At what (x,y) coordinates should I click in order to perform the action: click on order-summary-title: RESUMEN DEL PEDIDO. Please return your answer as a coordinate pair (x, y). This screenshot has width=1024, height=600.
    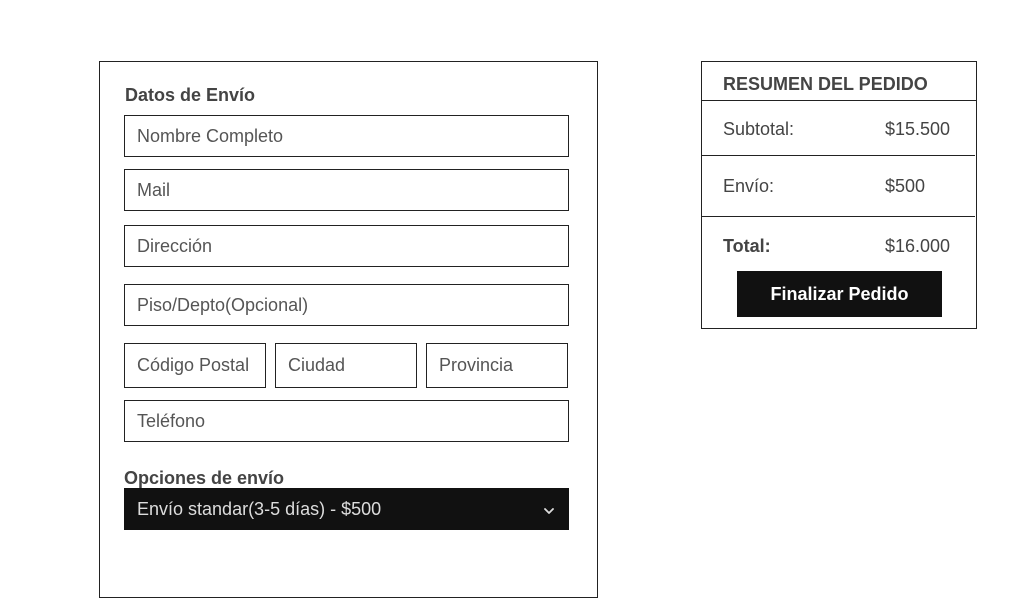
    Looking at the image, I should click on (825, 84).